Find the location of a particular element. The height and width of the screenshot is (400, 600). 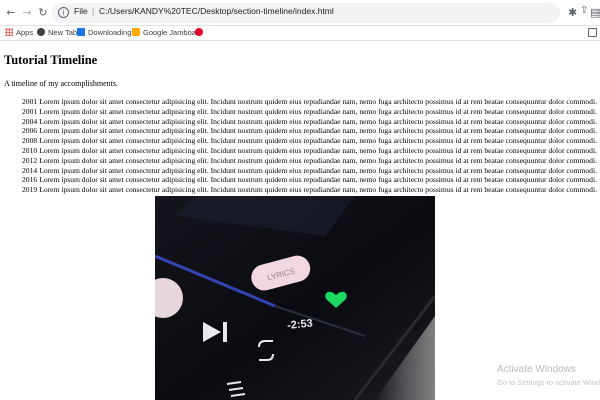

extensions-puzzle-icon: ✱ is located at coordinates (572, 13).